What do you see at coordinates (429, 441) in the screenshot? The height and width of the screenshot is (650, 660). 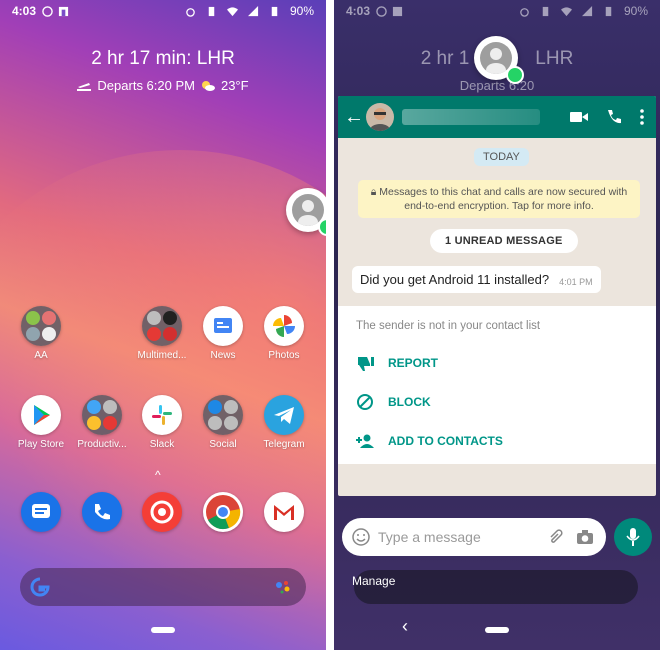 I see `add-to-contacts-button: ADD TO CONTACTS` at bounding box center [429, 441].